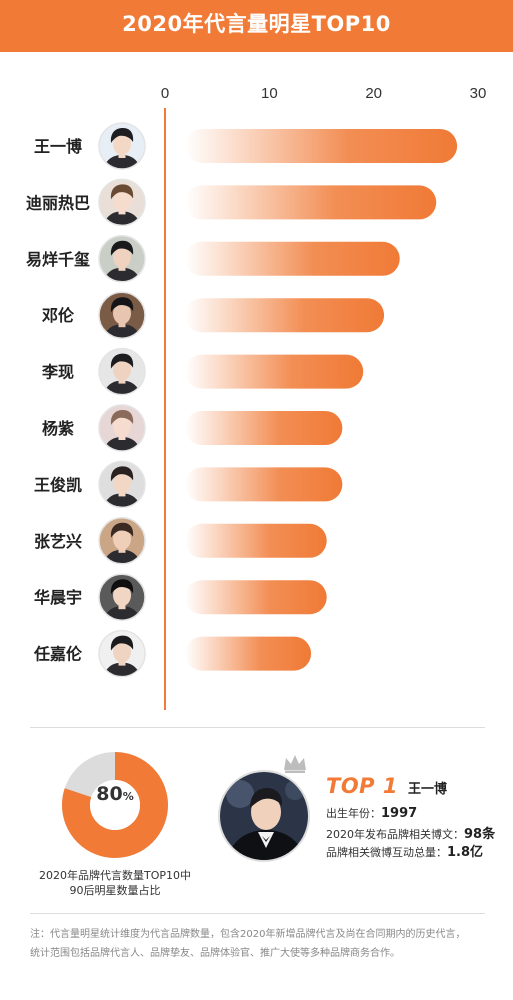 The height and width of the screenshot is (1000, 513). What do you see at coordinates (257, 913) in the screenshot?
I see `note-divider` at bounding box center [257, 913].